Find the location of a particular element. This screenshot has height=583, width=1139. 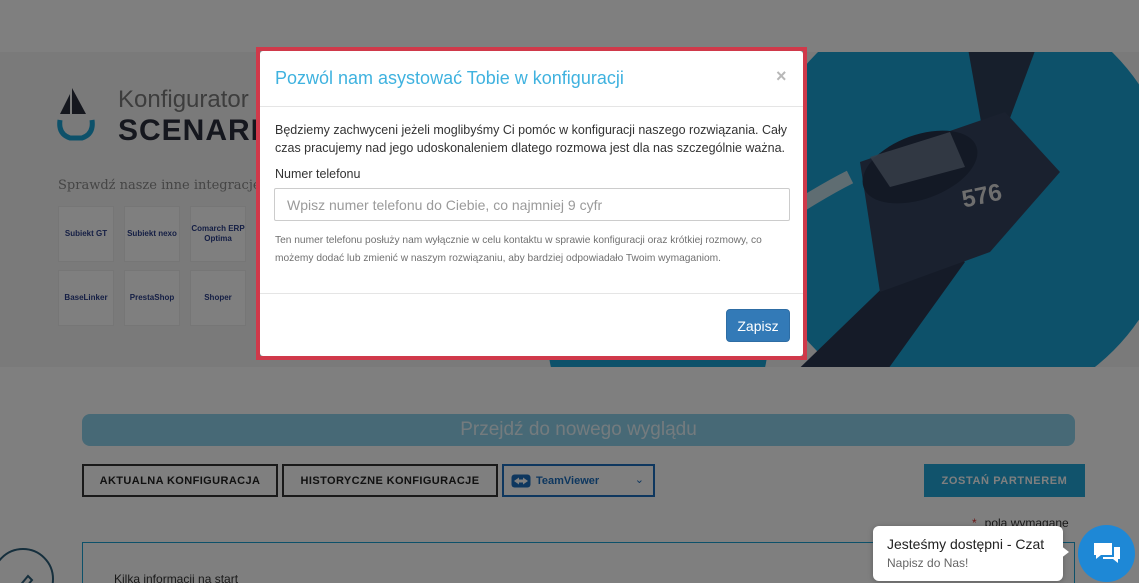

chat-open-button is located at coordinates (1106, 553).